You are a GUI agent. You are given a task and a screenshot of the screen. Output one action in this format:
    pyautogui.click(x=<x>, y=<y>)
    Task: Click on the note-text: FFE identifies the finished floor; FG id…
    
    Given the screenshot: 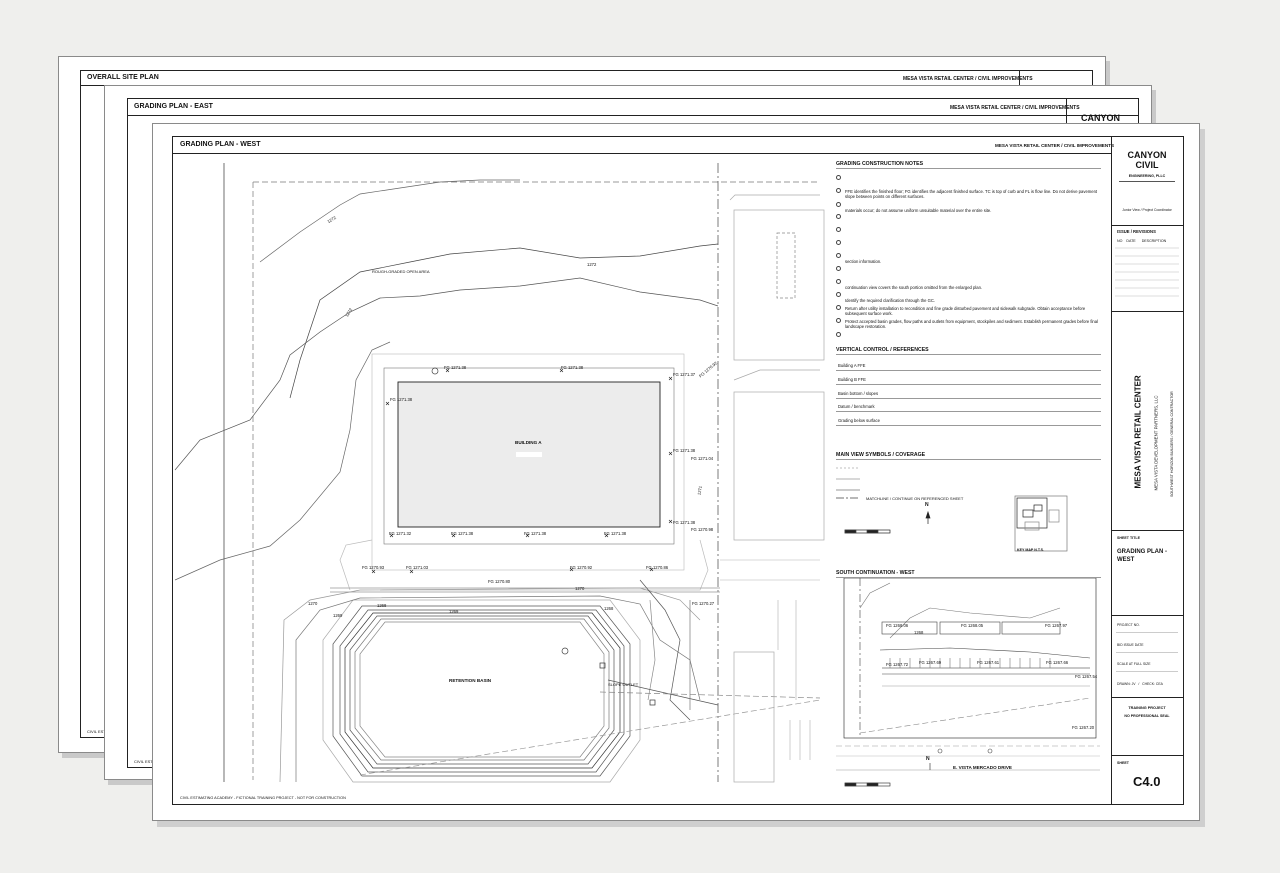 What is the action you would take?
    pyautogui.click(x=971, y=194)
    